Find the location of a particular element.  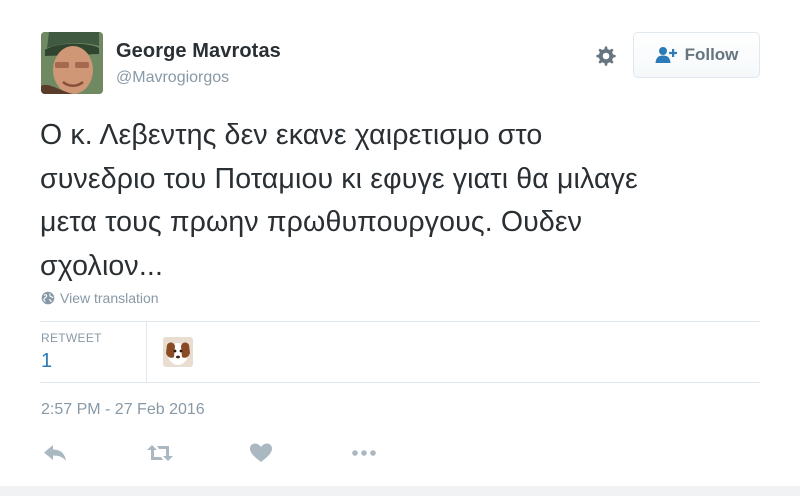

stats-divider is located at coordinates (146, 352).